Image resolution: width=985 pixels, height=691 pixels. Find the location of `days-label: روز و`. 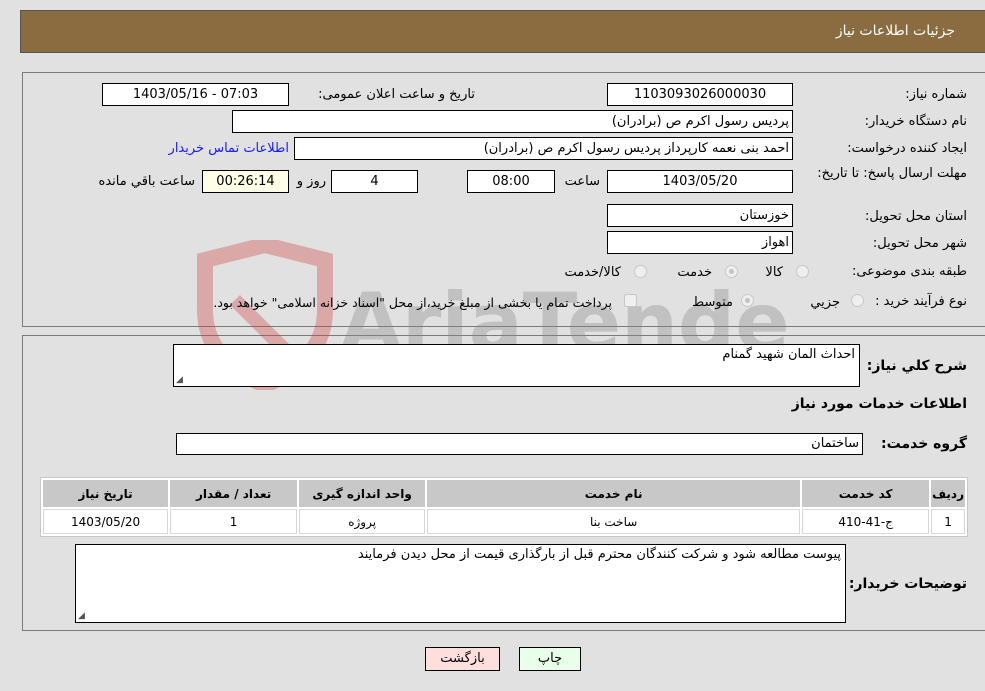

days-label: روز و is located at coordinates (311, 181).